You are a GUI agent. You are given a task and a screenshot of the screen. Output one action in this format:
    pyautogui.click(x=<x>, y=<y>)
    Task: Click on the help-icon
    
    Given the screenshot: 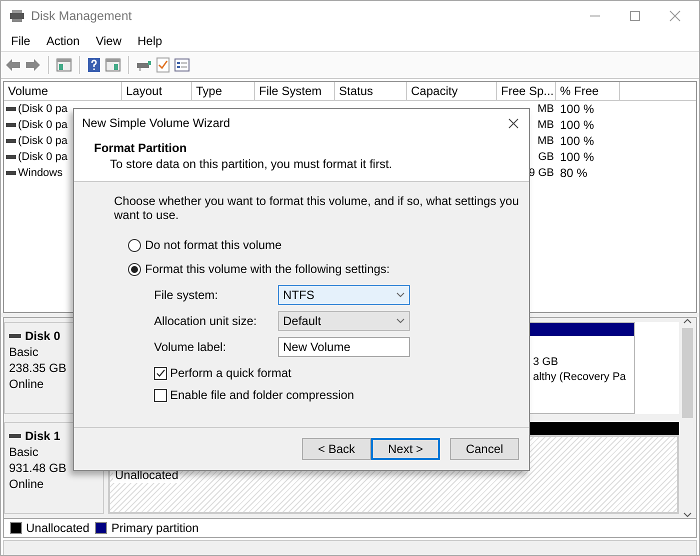 What is the action you would take?
    pyautogui.click(x=94, y=65)
    